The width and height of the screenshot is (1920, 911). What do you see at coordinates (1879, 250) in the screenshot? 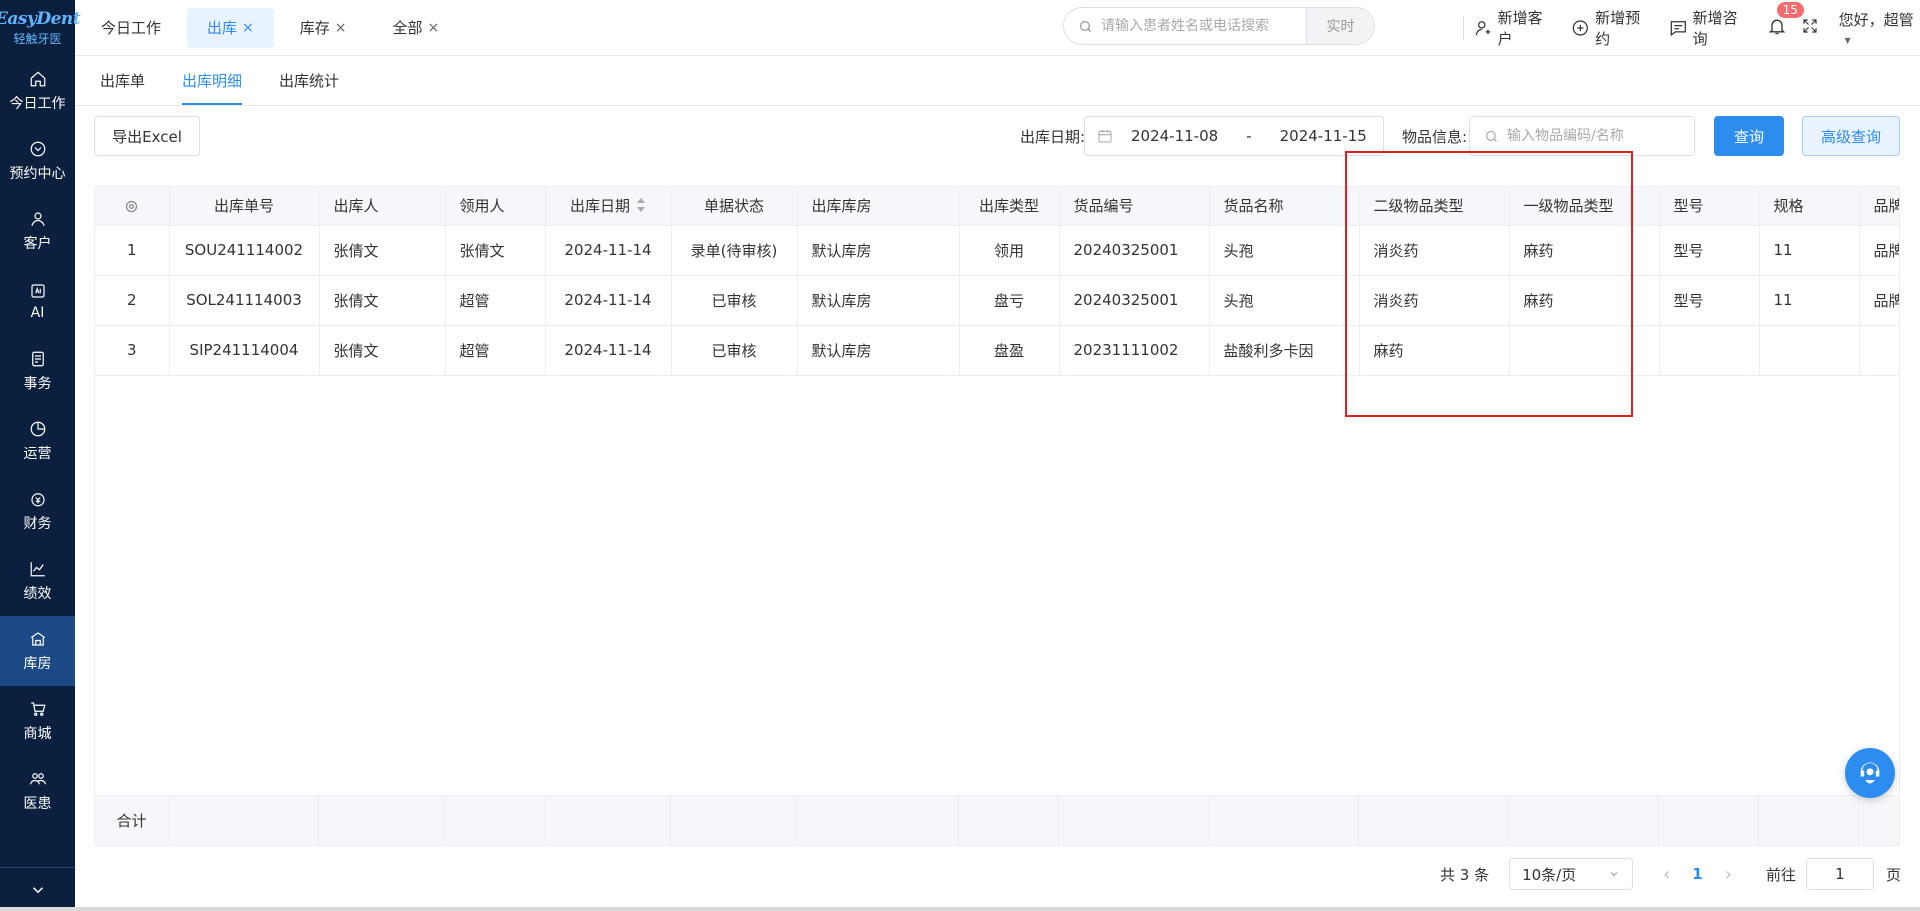
I see `cell-brand: 品牌` at bounding box center [1879, 250].